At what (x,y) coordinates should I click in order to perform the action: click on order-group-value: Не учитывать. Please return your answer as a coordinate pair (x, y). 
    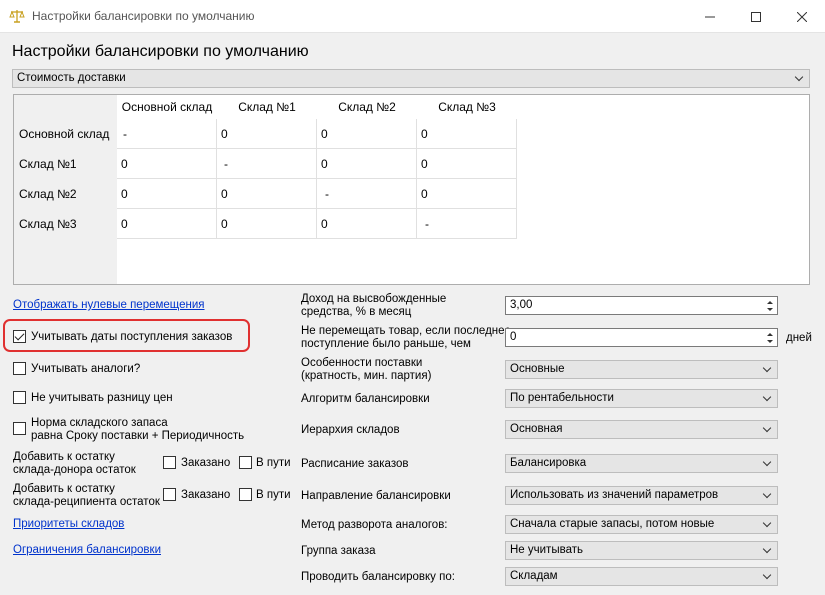
    Looking at the image, I should click on (546, 550).